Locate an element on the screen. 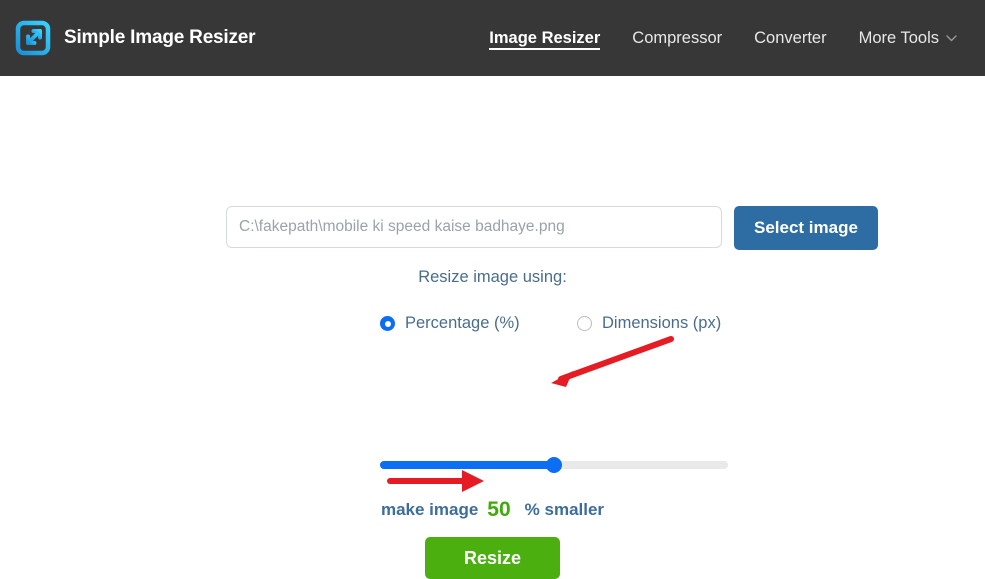  radio-unselected-icon is located at coordinates (584, 323).